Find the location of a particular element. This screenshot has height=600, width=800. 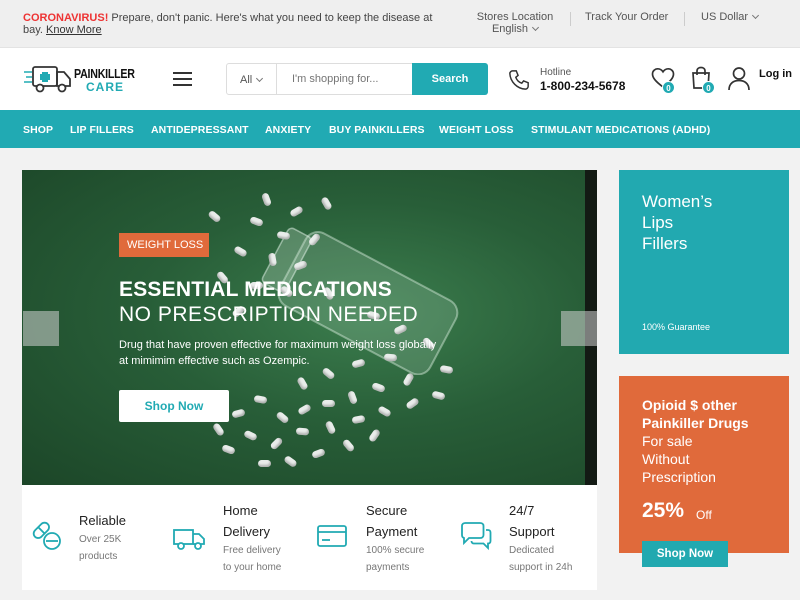

nav-item-anxiety: ANXIETY is located at coordinates (288, 130).